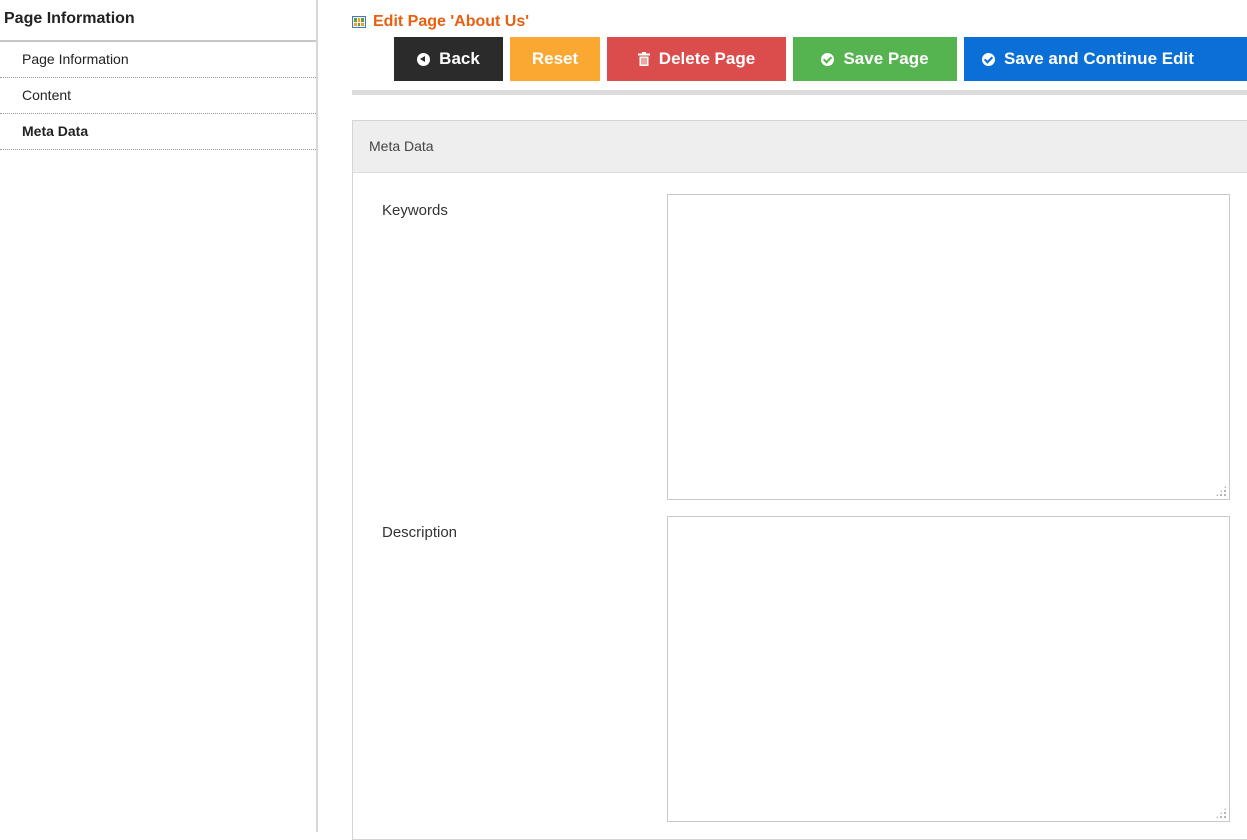 Image resolution: width=1247 pixels, height=840 pixels. I want to click on sidebar-item-page-information: Page Information, so click(158, 60).